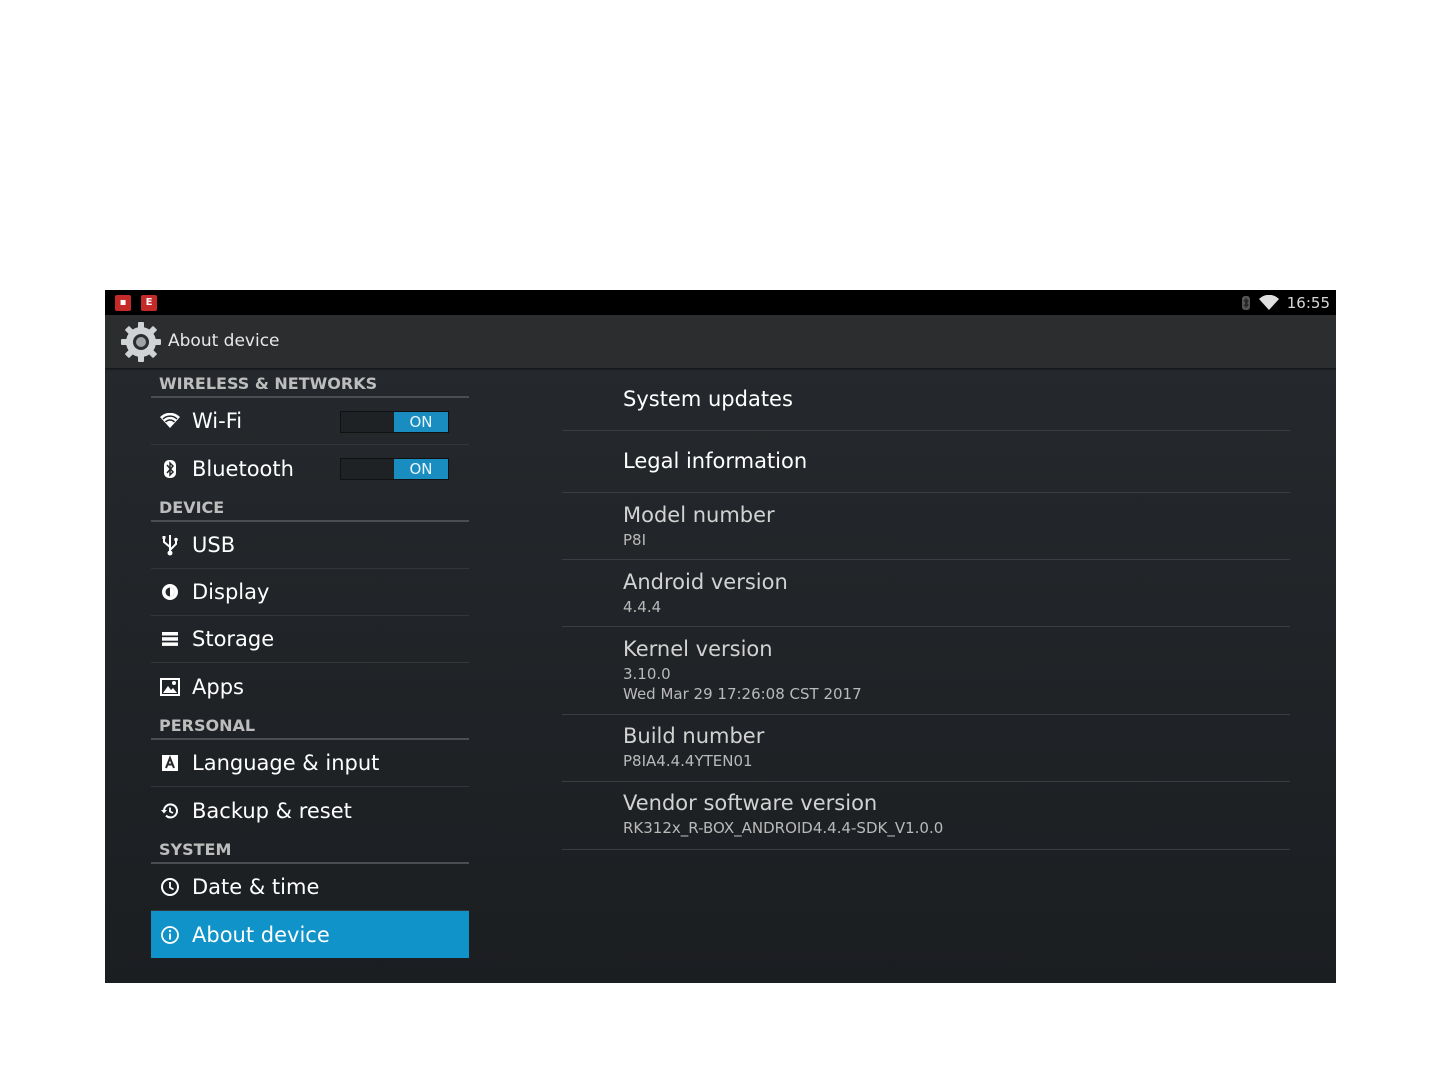  What do you see at coordinates (310, 686) in the screenshot?
I see `sidebar-item-apps: Apps` at bounding box center [310, 686].